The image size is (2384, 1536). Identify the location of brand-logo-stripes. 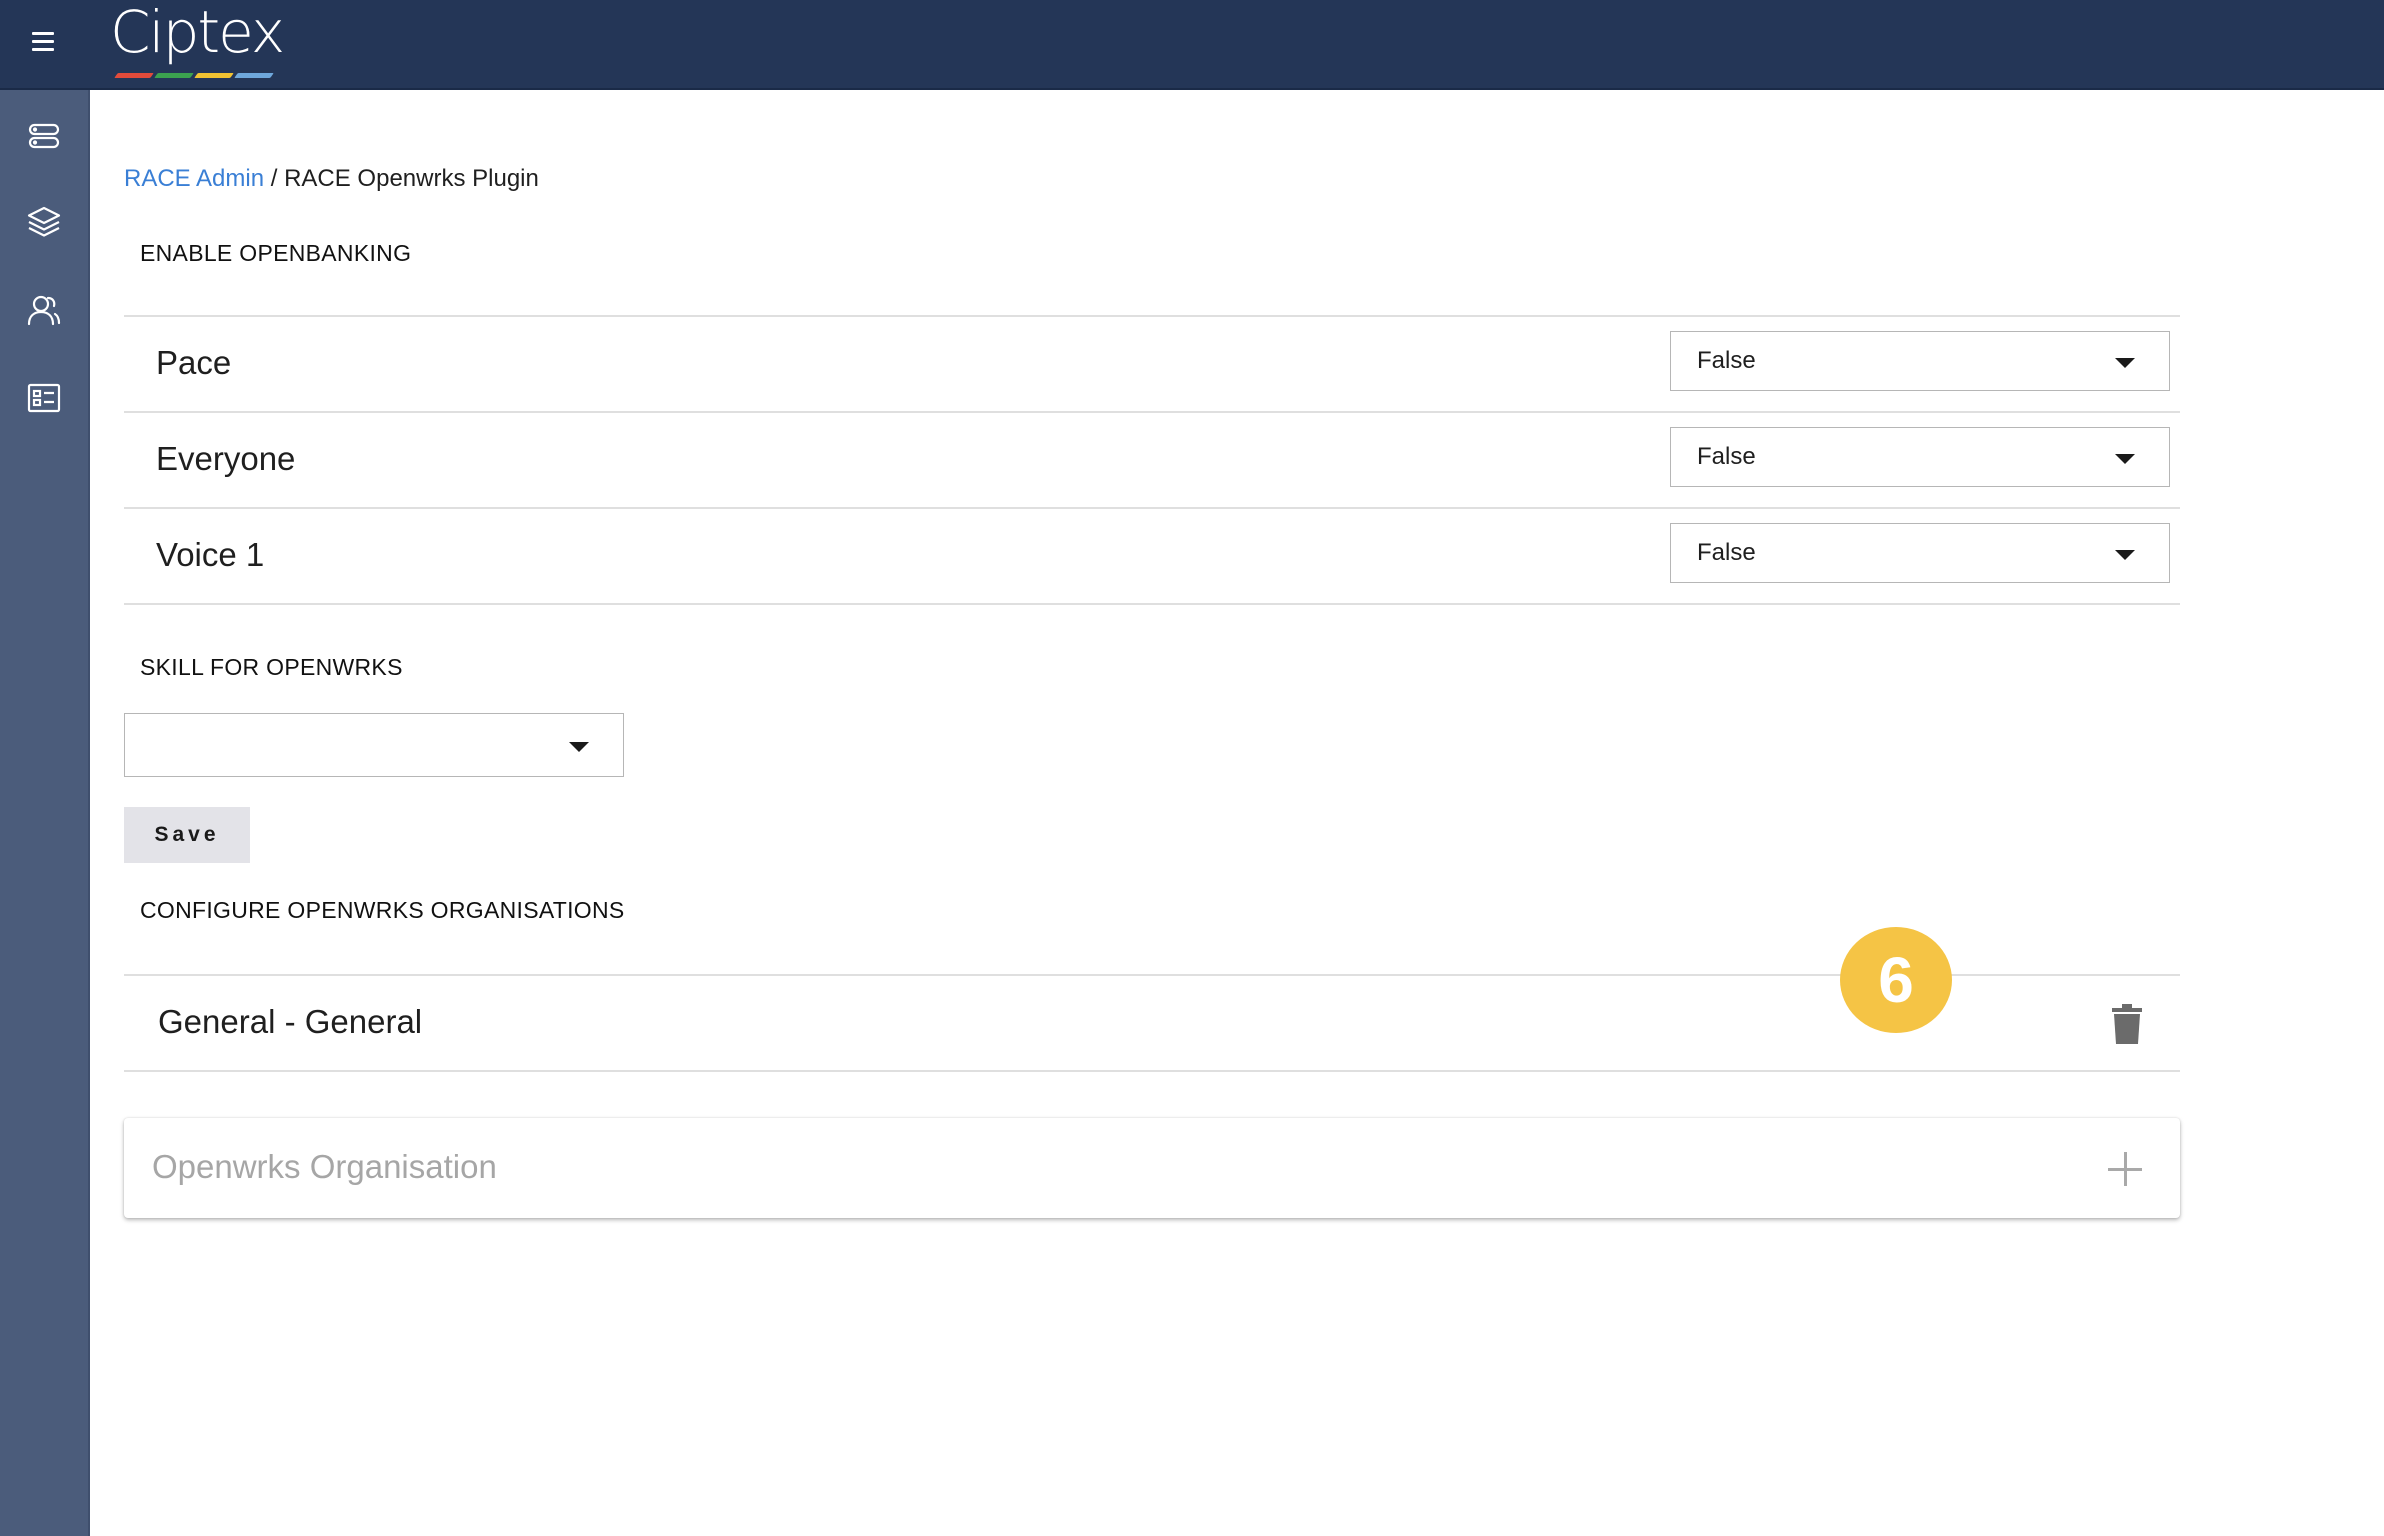
(193, 76).